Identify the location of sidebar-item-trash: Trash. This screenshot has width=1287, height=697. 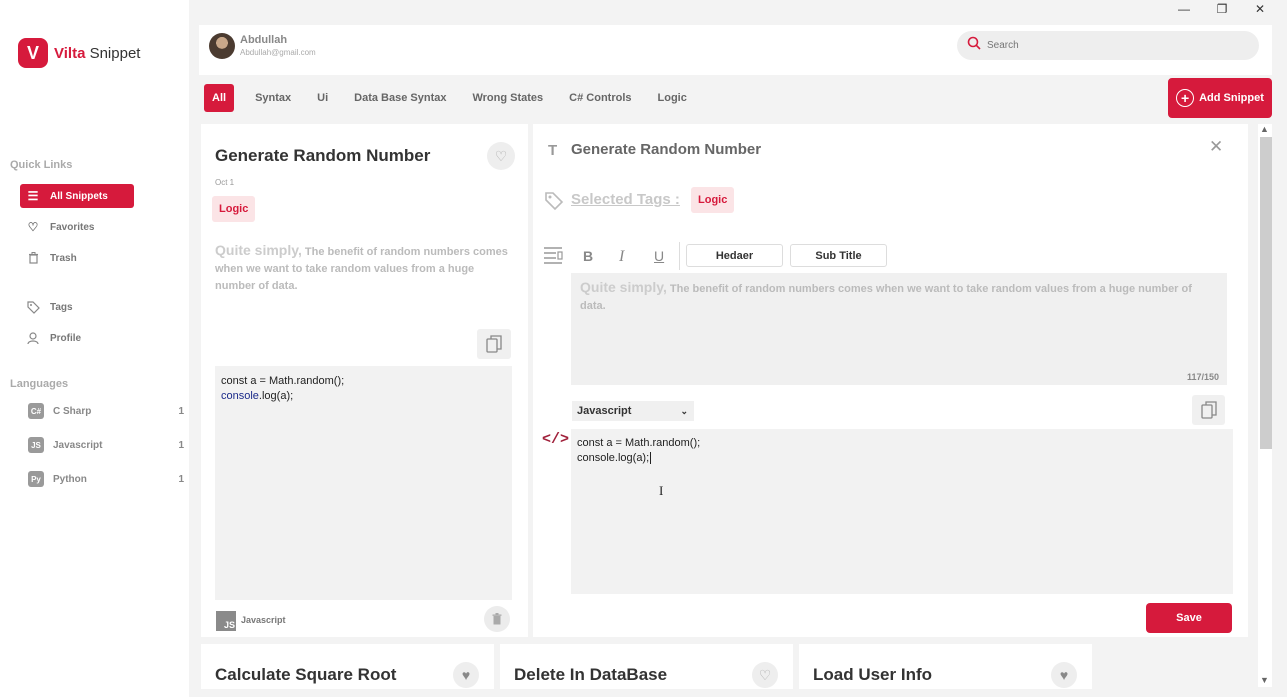
(77, 258).